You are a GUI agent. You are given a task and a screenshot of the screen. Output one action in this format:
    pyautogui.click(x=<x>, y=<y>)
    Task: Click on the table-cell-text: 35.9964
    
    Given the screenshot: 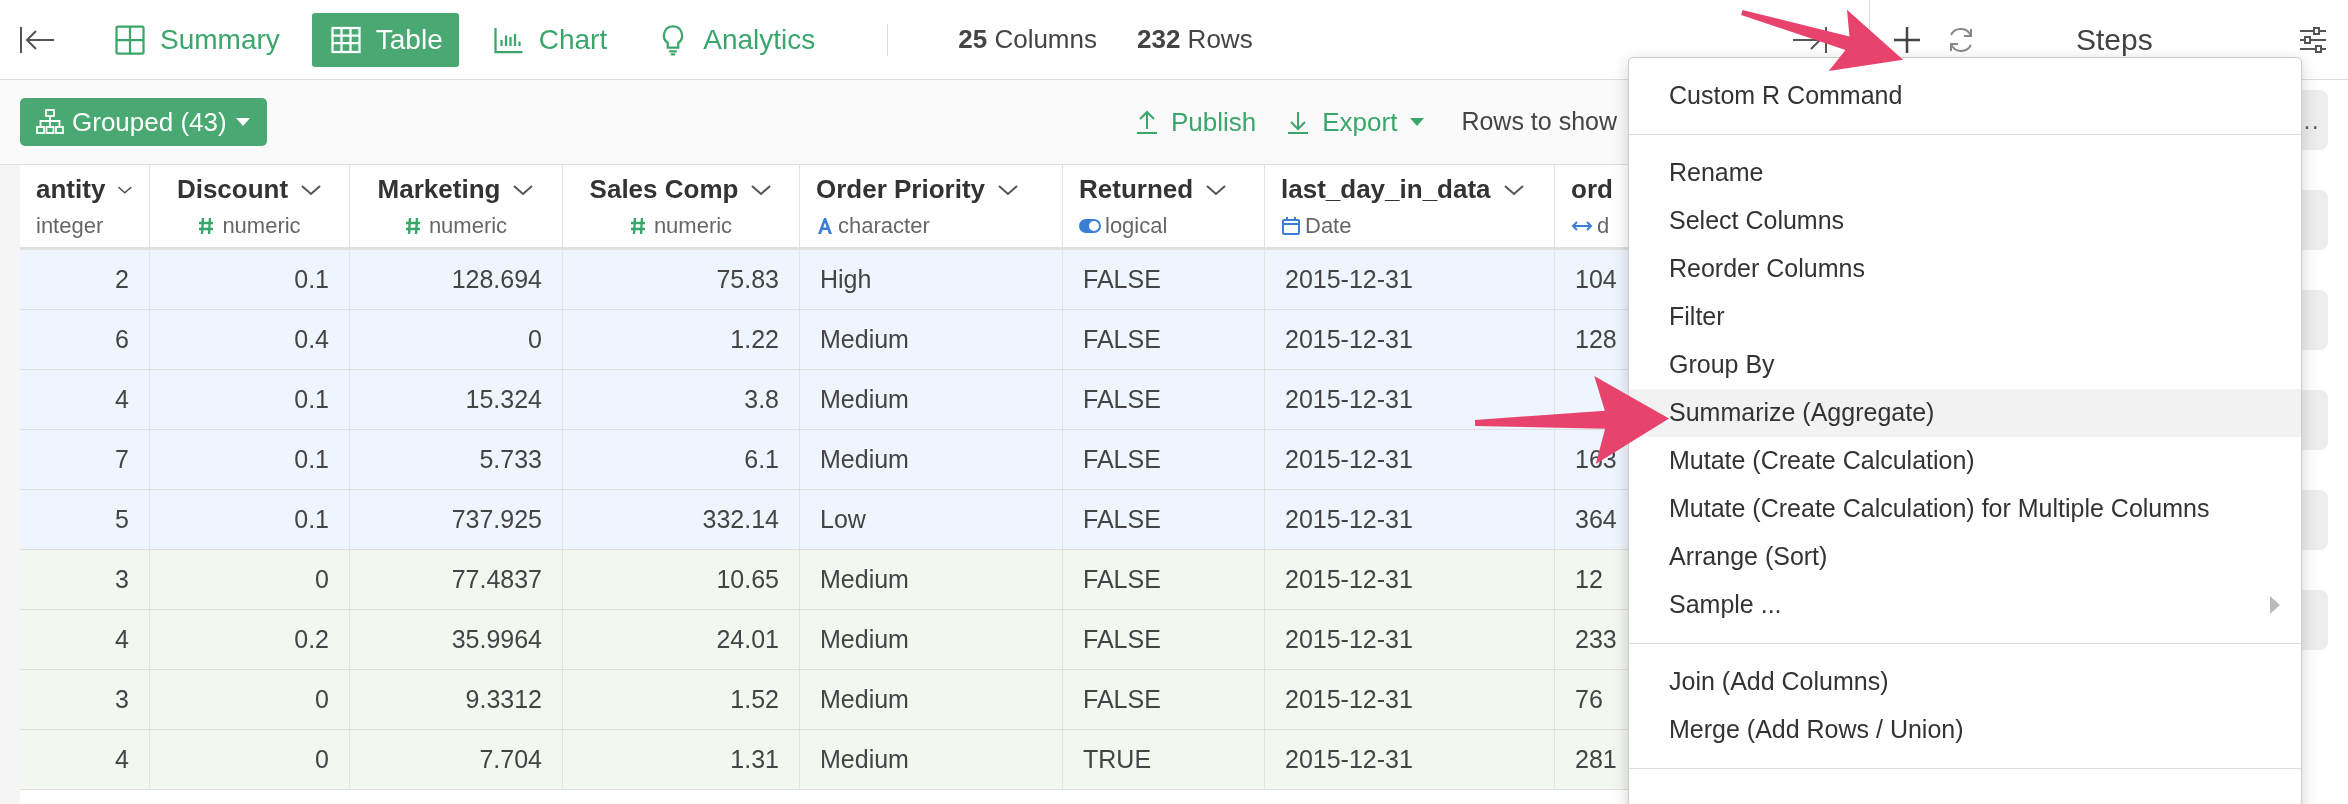 What is the action you would take?
    pyautogui.click(x=496, y=639)
    